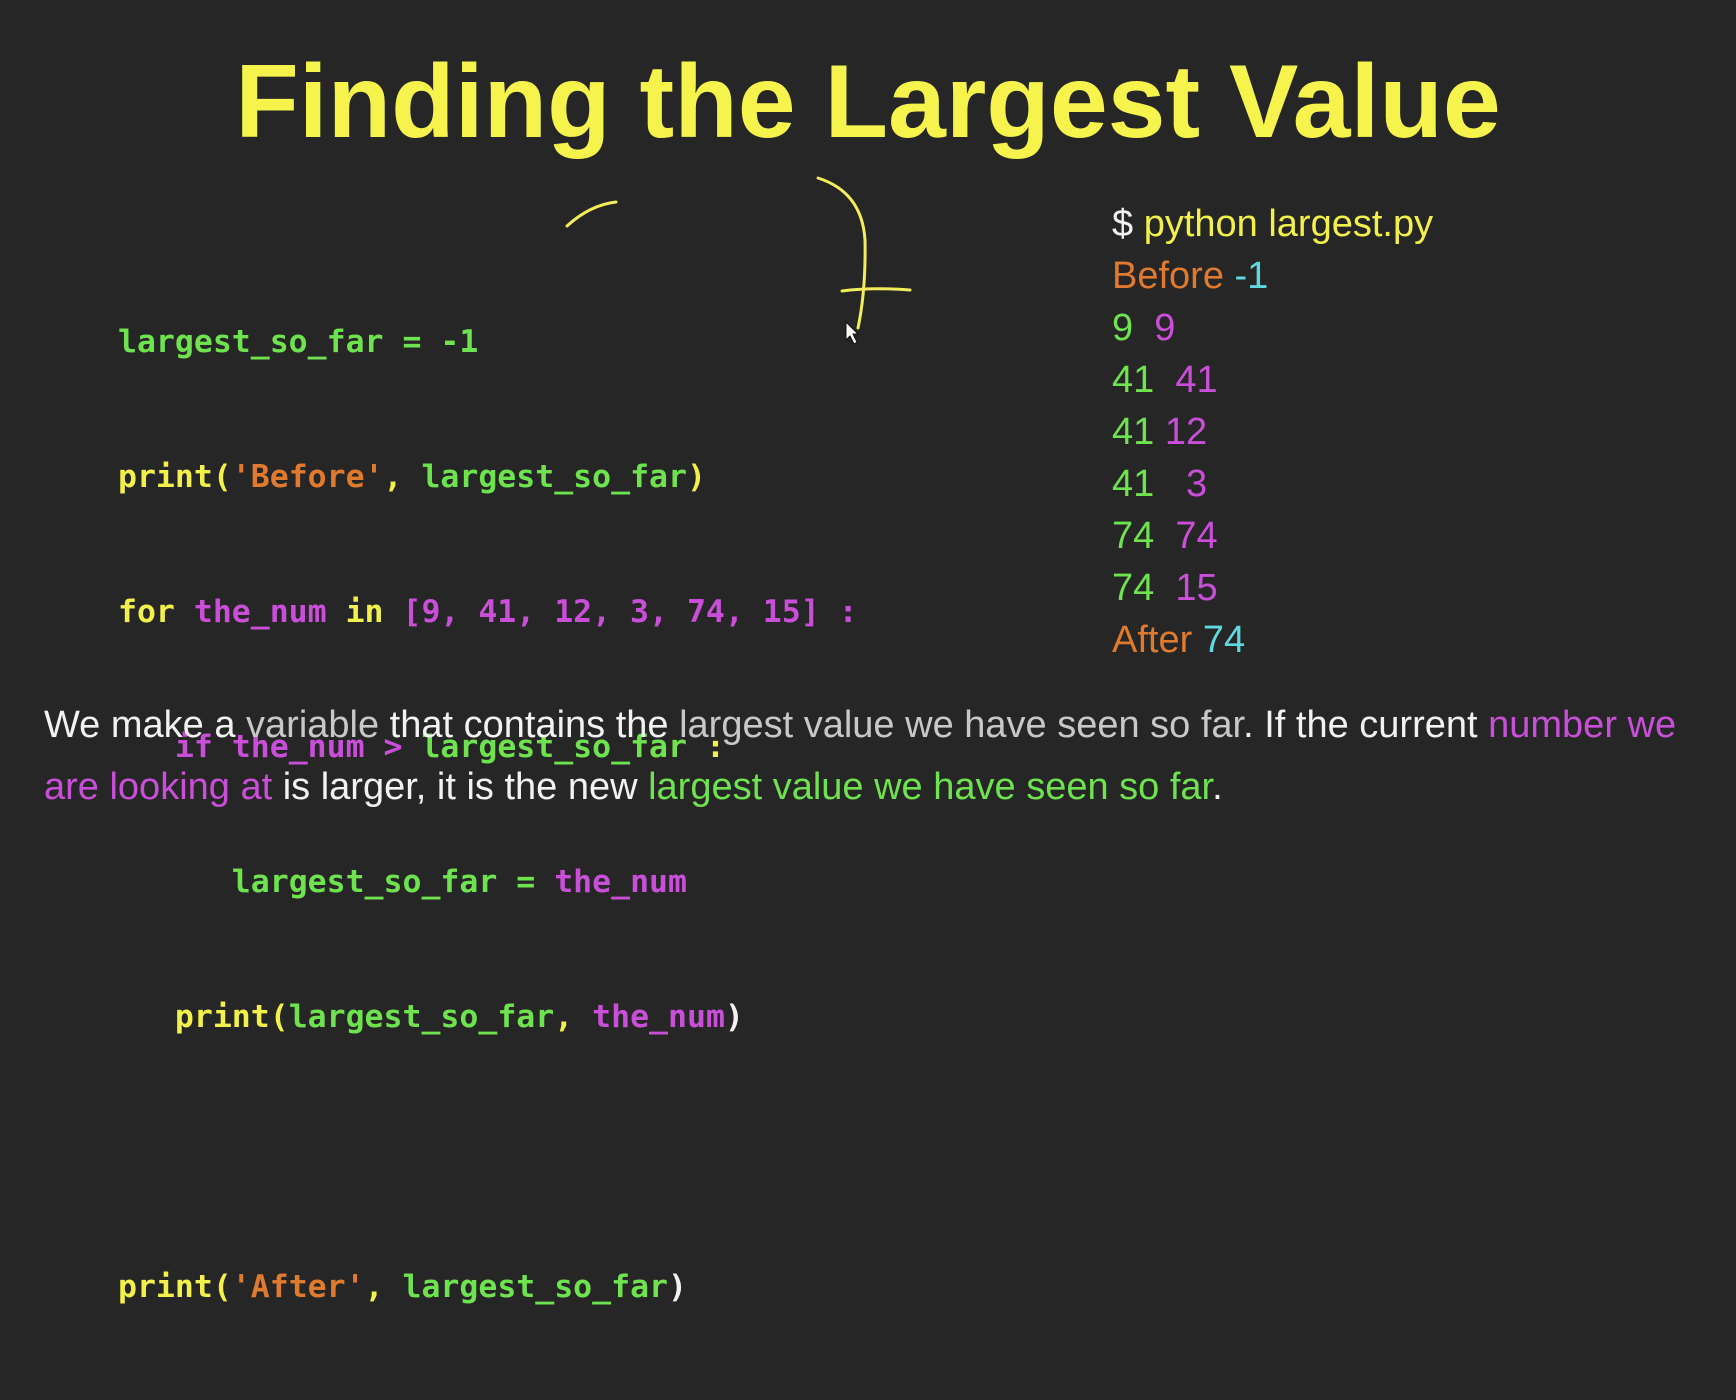  I want to click on code-line-6: print(largest_so_far, the_num), so click(488, 1017).